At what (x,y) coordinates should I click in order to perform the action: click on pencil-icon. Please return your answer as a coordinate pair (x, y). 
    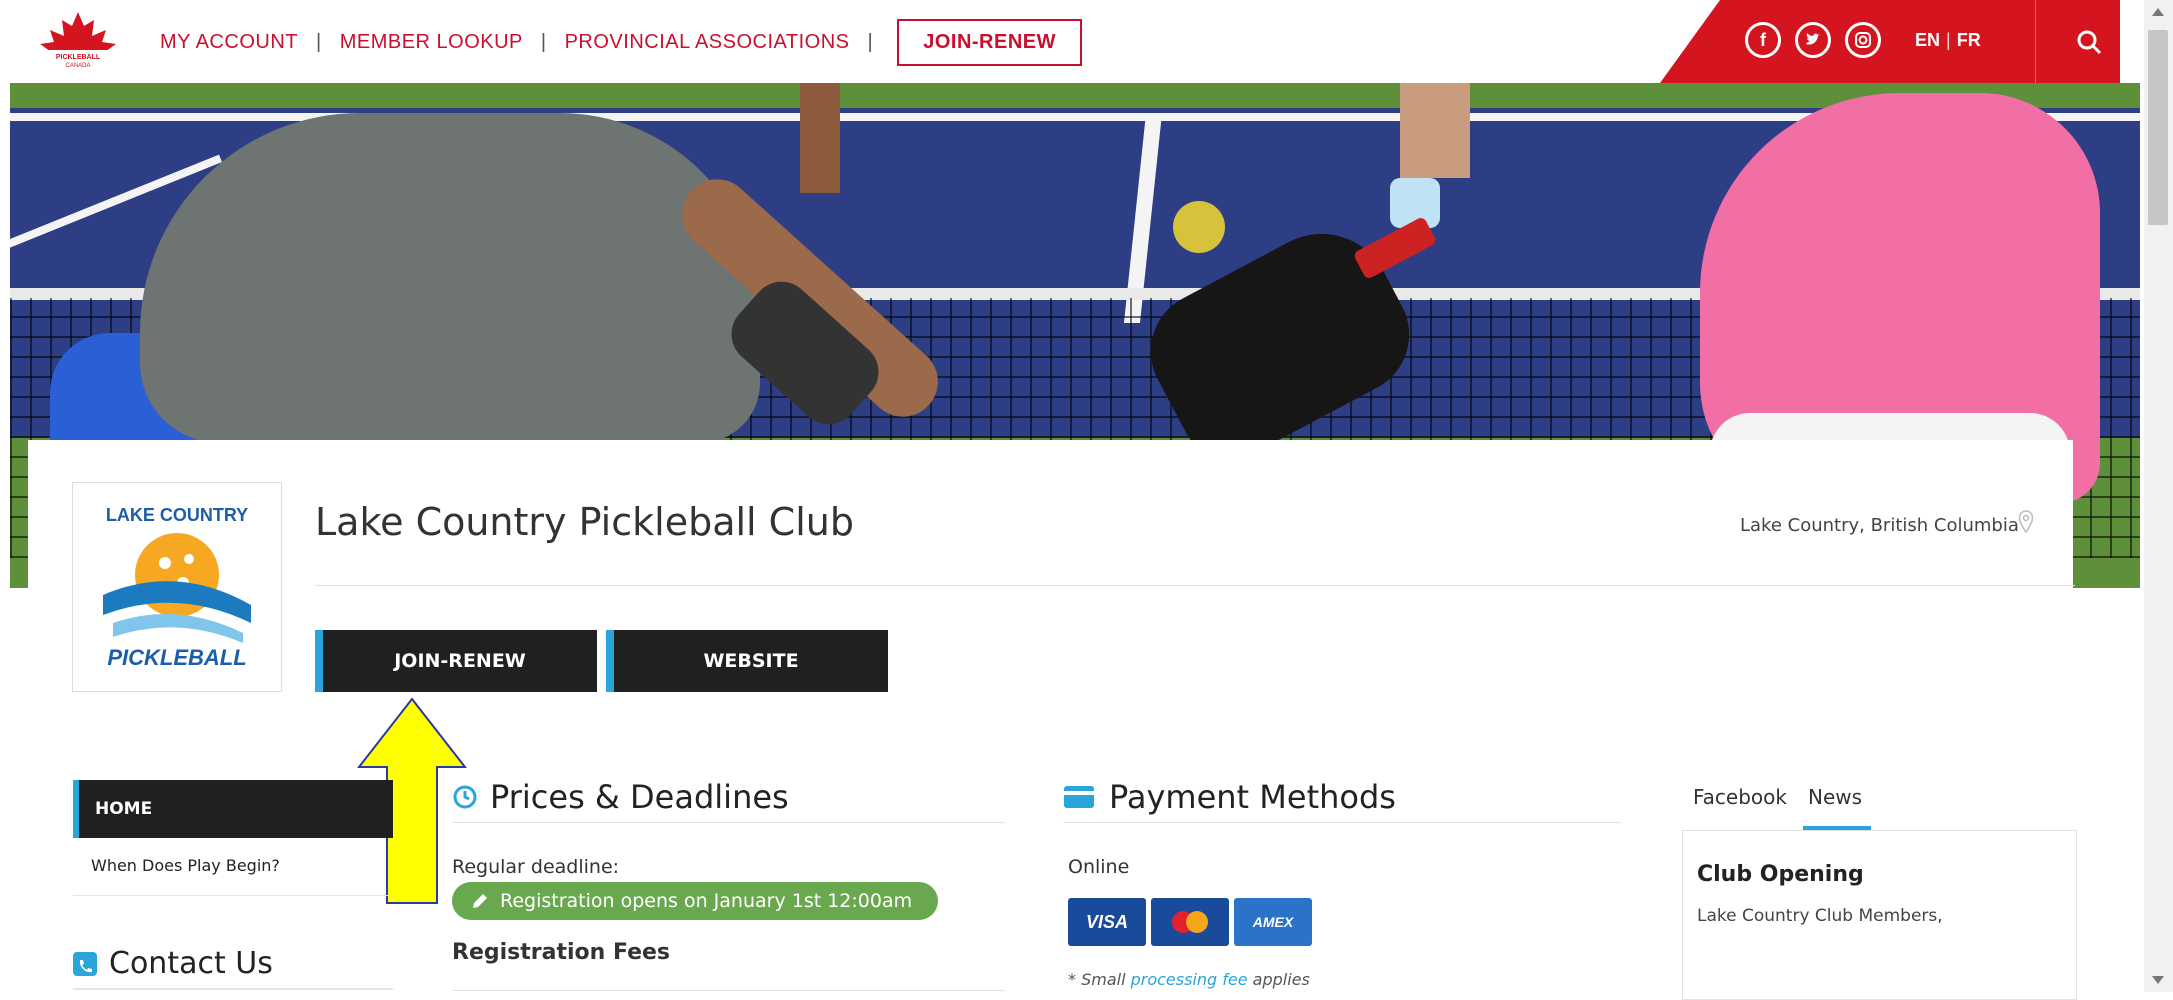
    Looking at the image, I should click on (480, 901).